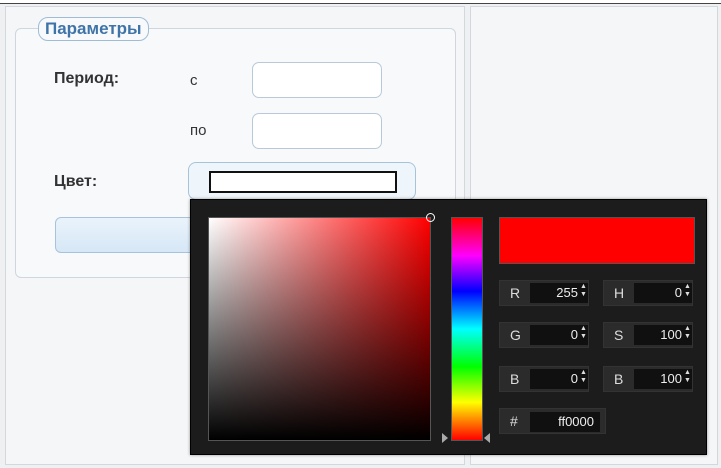 The height and width of the screenshot is (468, 721). Describe the element at coordinates (487, 438) in the screenshot. I see `hue-pointer-right-icon` at that location.